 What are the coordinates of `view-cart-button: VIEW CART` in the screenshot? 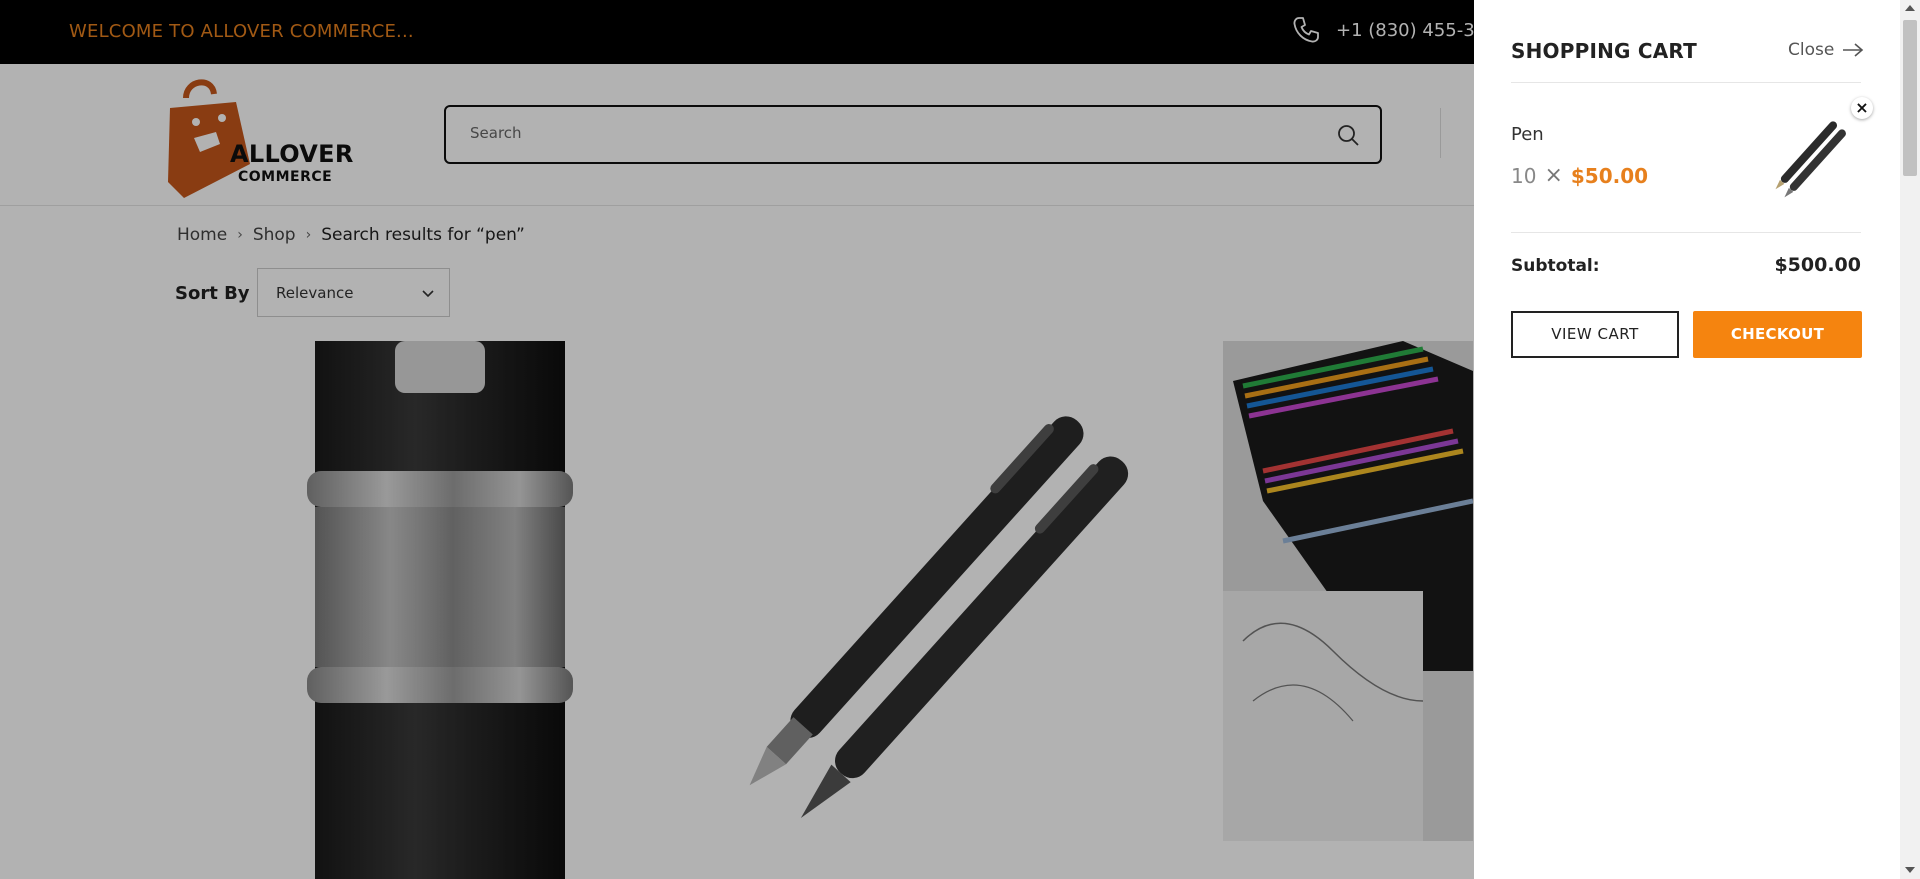 It's located at (1595, 334).